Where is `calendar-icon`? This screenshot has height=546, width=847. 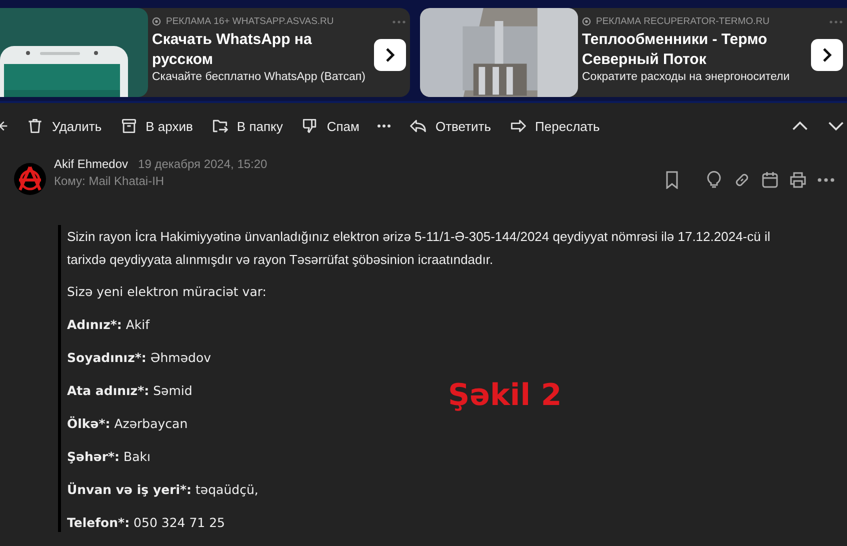
calendar-icon is located at coordinates (770, 180).